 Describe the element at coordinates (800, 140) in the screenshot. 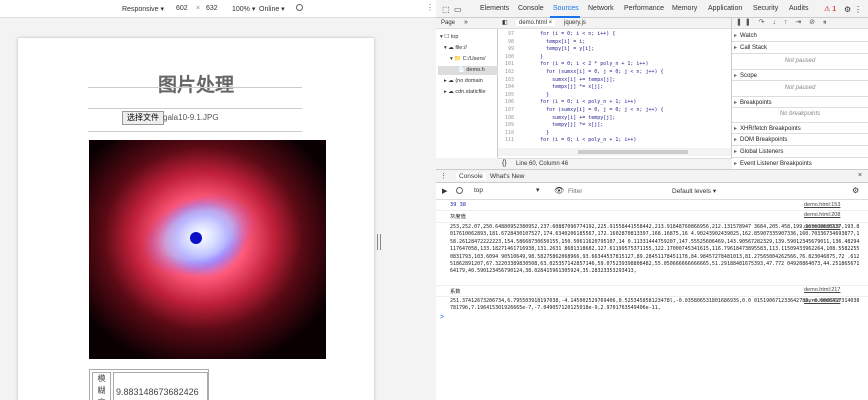

I see `dom-breakpoints-section: DOM Breakpoints` at that location.